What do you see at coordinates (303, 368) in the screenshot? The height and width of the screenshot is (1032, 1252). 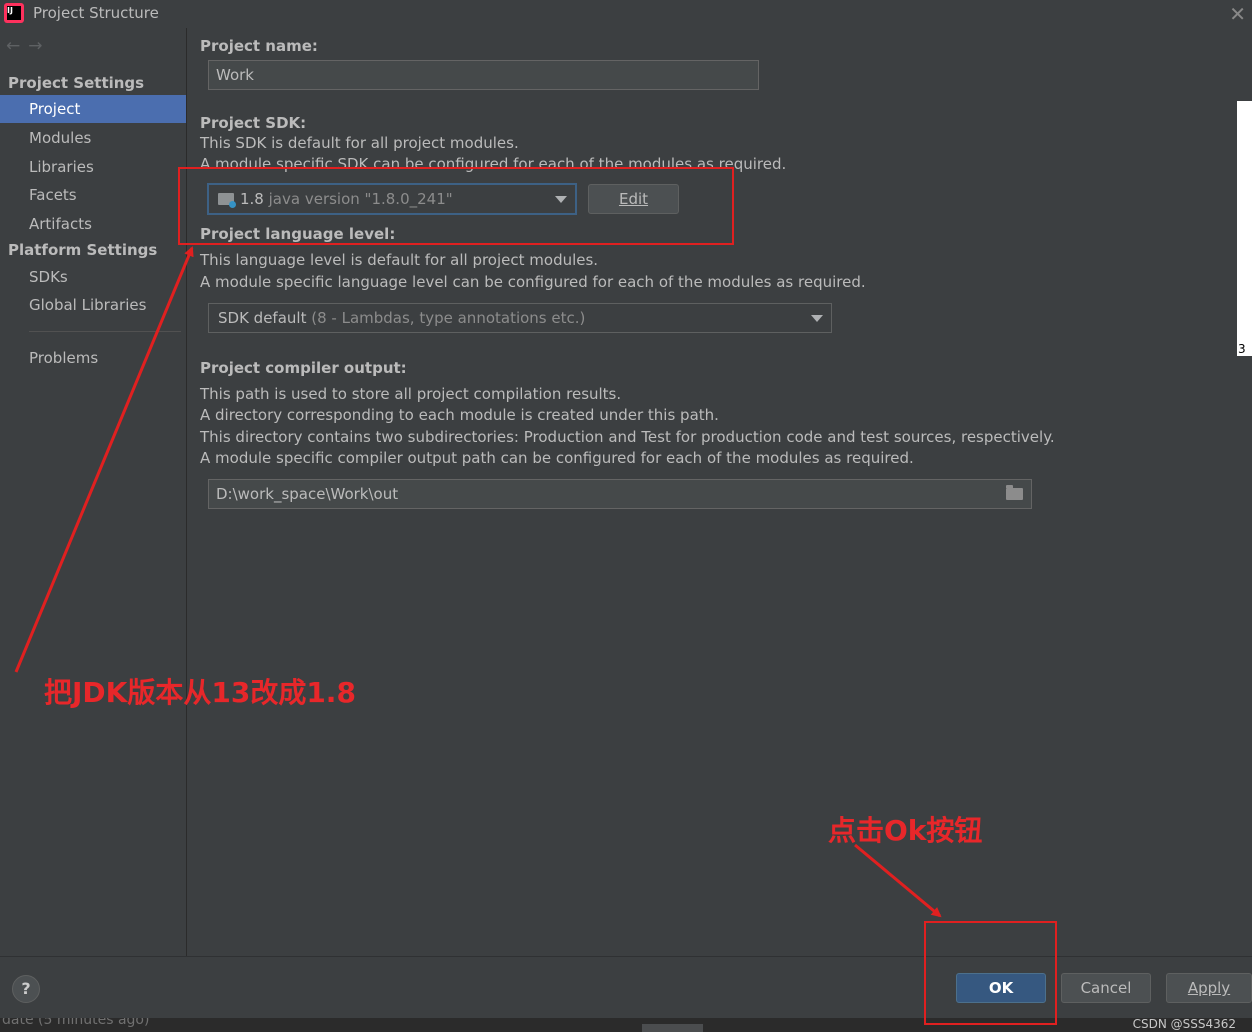 I see `compiler-output-label: Project compiler output:` at bounding box center [303, 368].